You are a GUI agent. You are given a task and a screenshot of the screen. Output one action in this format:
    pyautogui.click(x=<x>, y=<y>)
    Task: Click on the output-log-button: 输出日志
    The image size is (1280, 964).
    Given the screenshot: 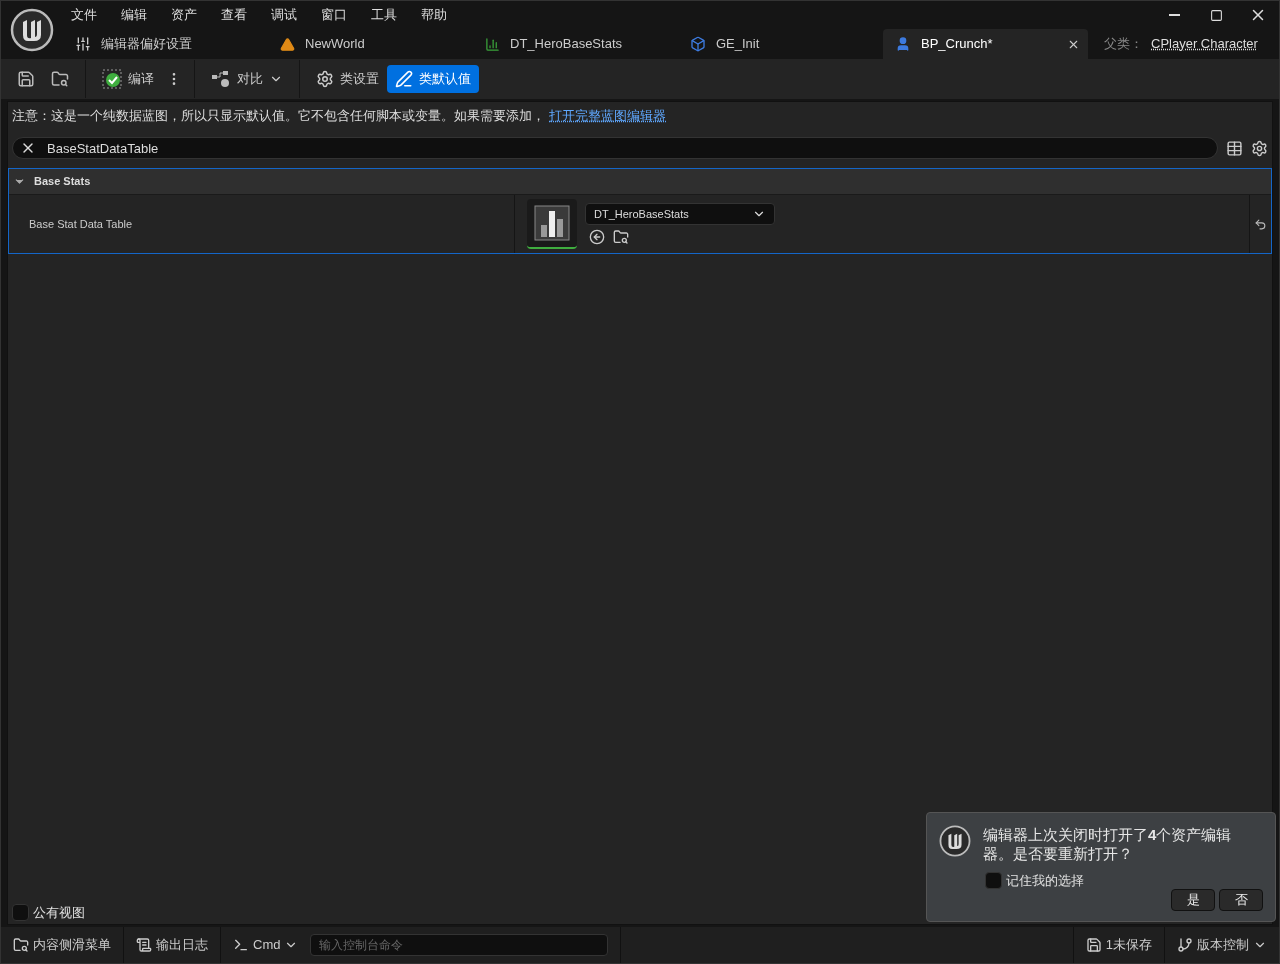 What is the action you would take?
    pyautogui.click(x=172, y=945)
    